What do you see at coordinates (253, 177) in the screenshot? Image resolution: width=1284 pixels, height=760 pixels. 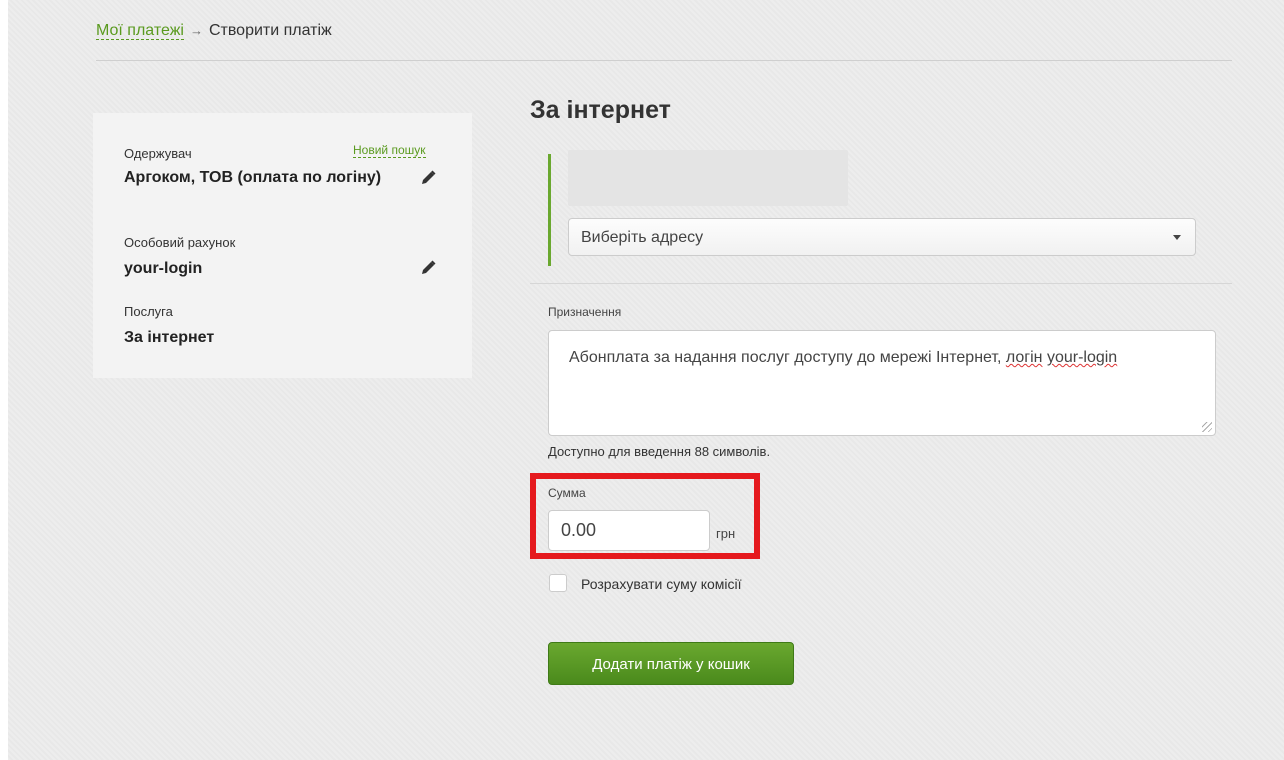 I see `recipient-value: Аргоком, ТОВ (оплата по логіну)` at bounding box center [253, 177].